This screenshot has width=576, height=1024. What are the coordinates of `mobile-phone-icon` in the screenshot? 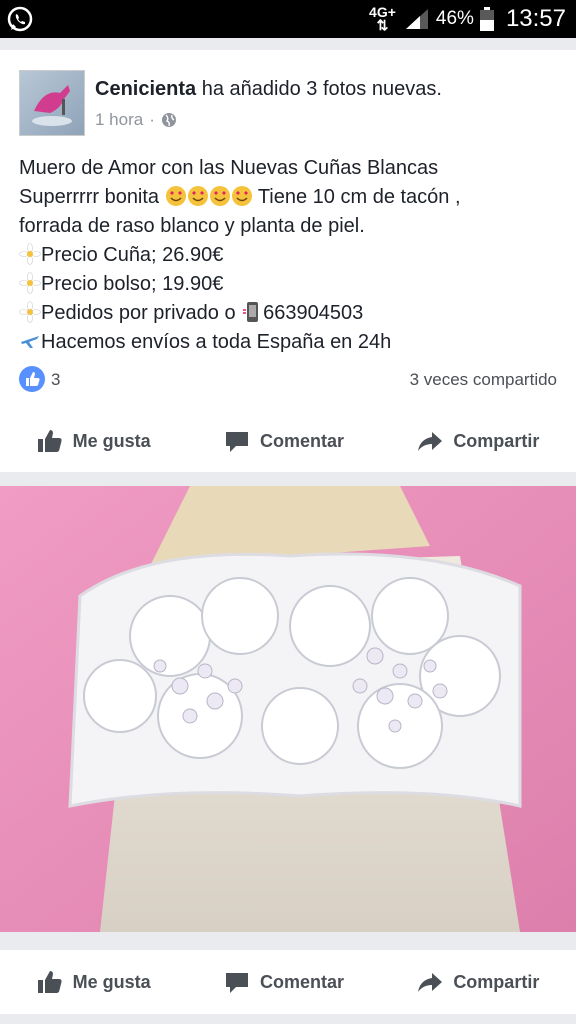 It's located at (251, 312).